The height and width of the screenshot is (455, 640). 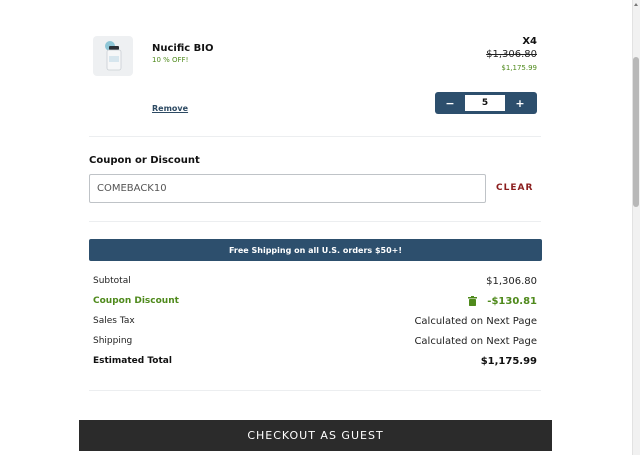 What do you see at coordinates (636, 227) in the screenshot?
I see `scrollbar` at bounding box center [636, 227].